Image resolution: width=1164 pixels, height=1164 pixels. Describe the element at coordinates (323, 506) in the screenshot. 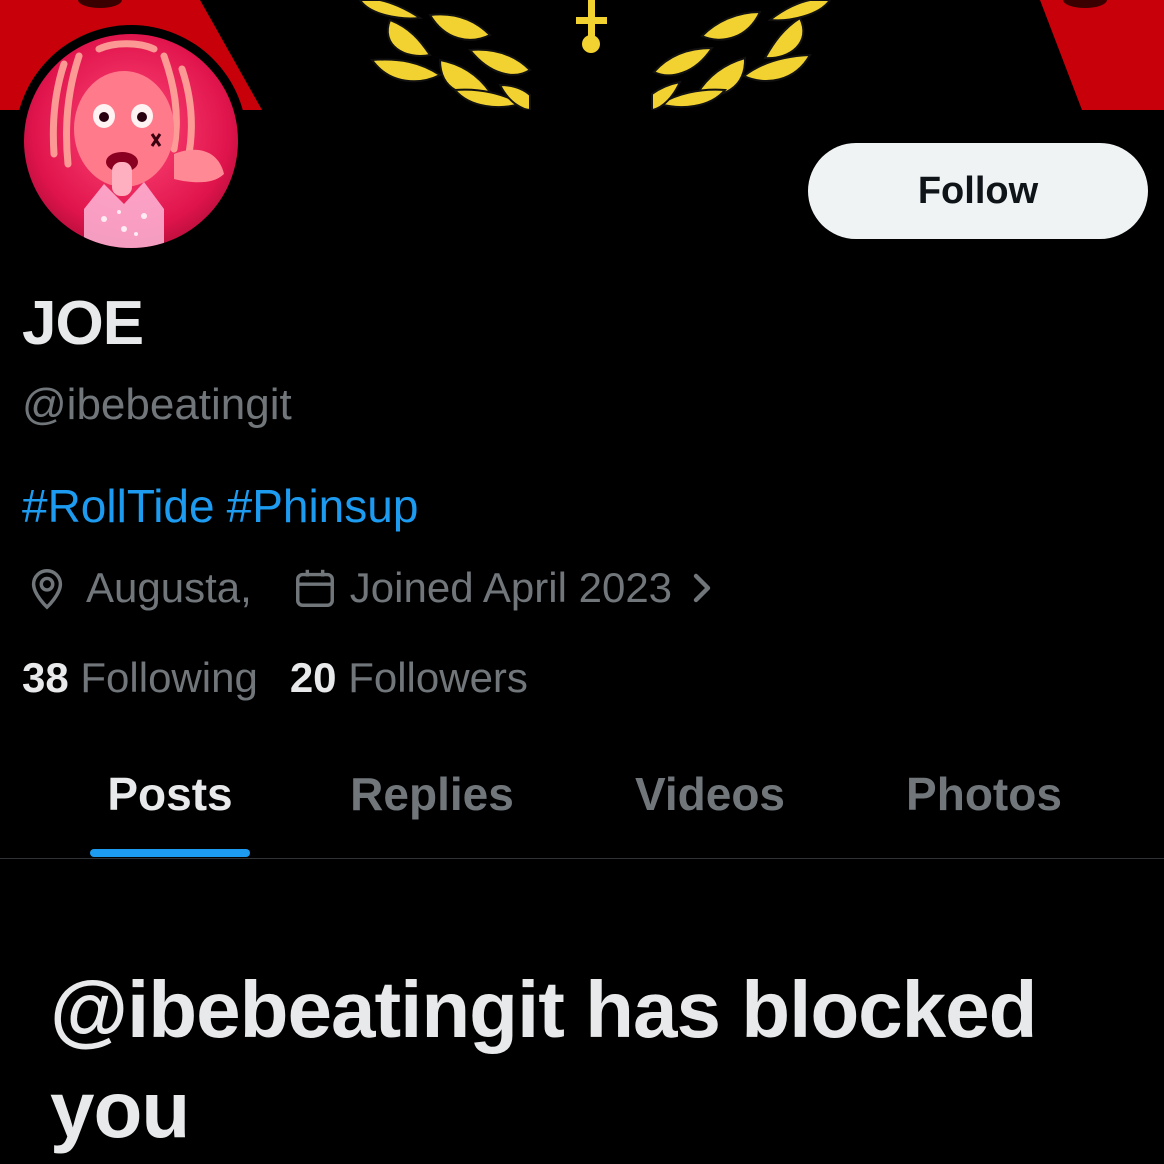

I see `hashtag-link: #Phinsup` at that location.